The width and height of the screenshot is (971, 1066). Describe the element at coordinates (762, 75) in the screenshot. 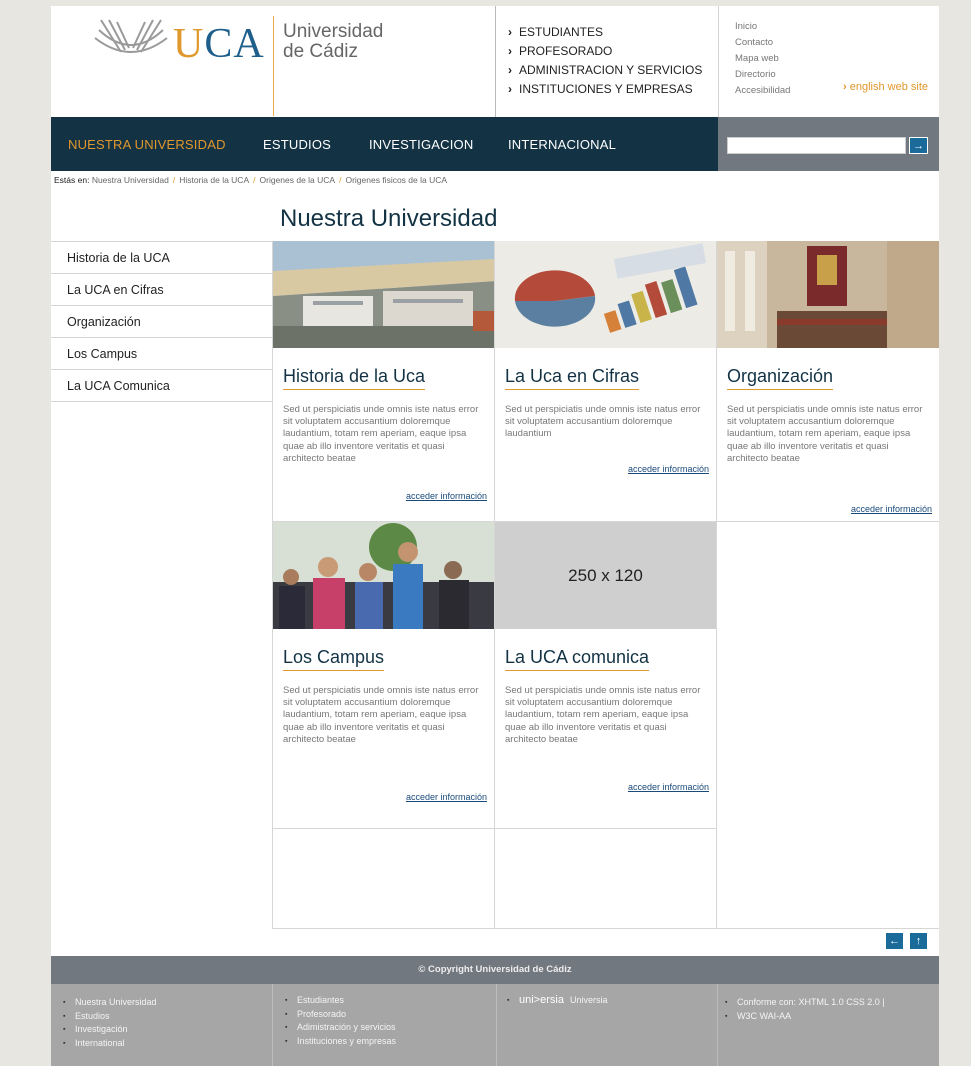

I see `utility-link-directorio: Directorio` at that location.